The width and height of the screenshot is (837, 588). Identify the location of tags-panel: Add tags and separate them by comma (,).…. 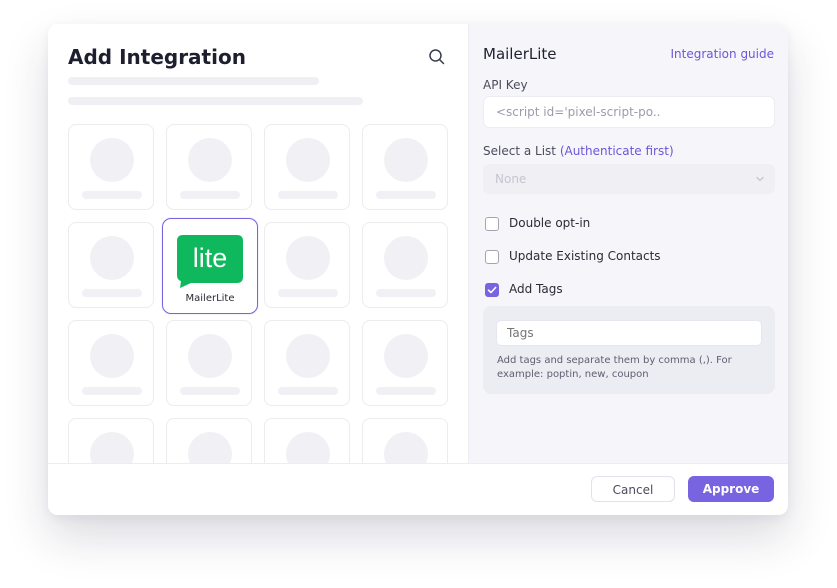
(629, 350).